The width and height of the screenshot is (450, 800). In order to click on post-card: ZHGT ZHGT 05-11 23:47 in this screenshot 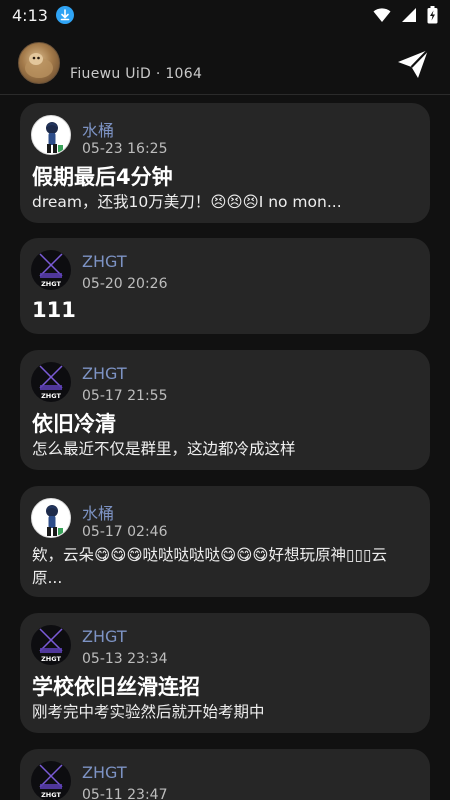, I will do `click(225, 774)`.